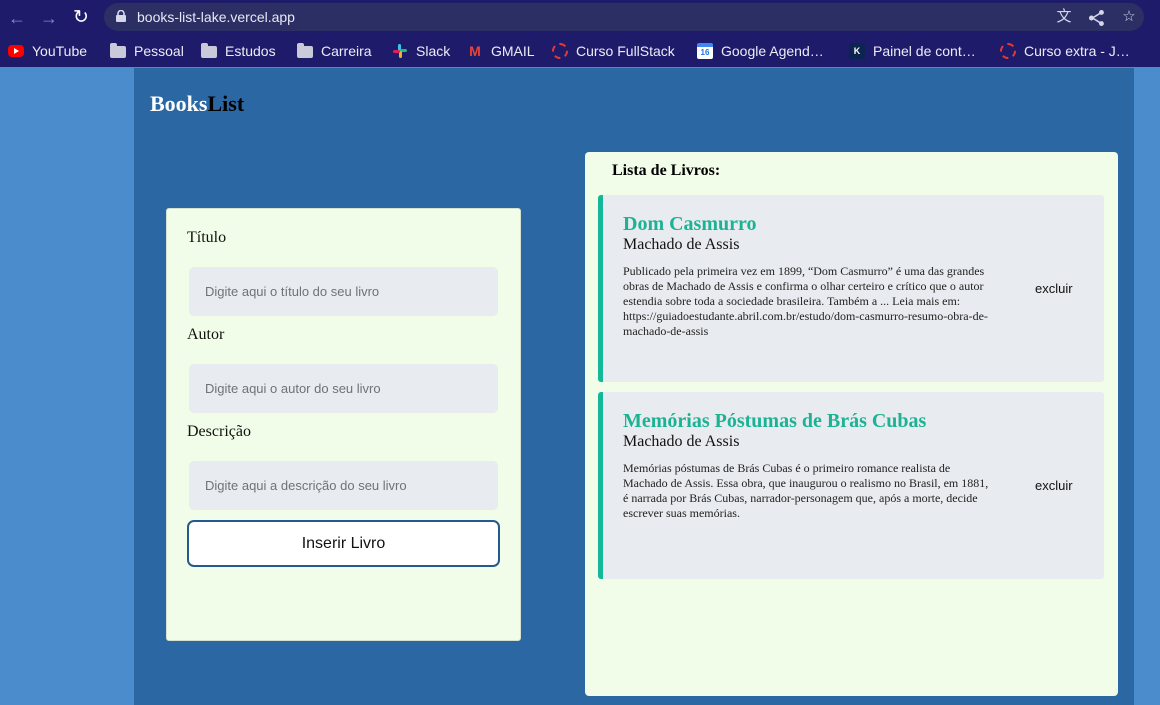 This screenshot has height=705, width=1160. Describe the element at coordinates (49, 18) in the screenshot. I see `forward-arrow-icon: →` at that location.